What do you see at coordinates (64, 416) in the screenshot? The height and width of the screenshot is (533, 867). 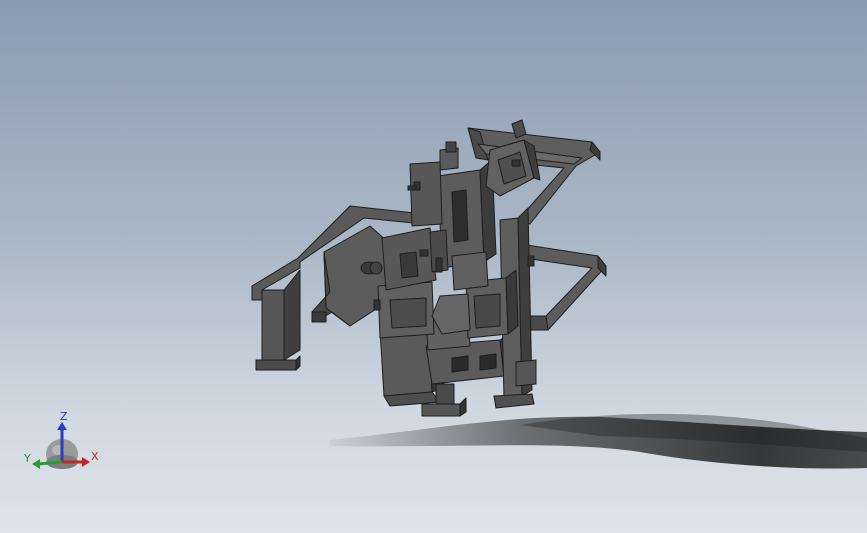 I see `z-axis-label: Z` at bounding box center [64, 416].